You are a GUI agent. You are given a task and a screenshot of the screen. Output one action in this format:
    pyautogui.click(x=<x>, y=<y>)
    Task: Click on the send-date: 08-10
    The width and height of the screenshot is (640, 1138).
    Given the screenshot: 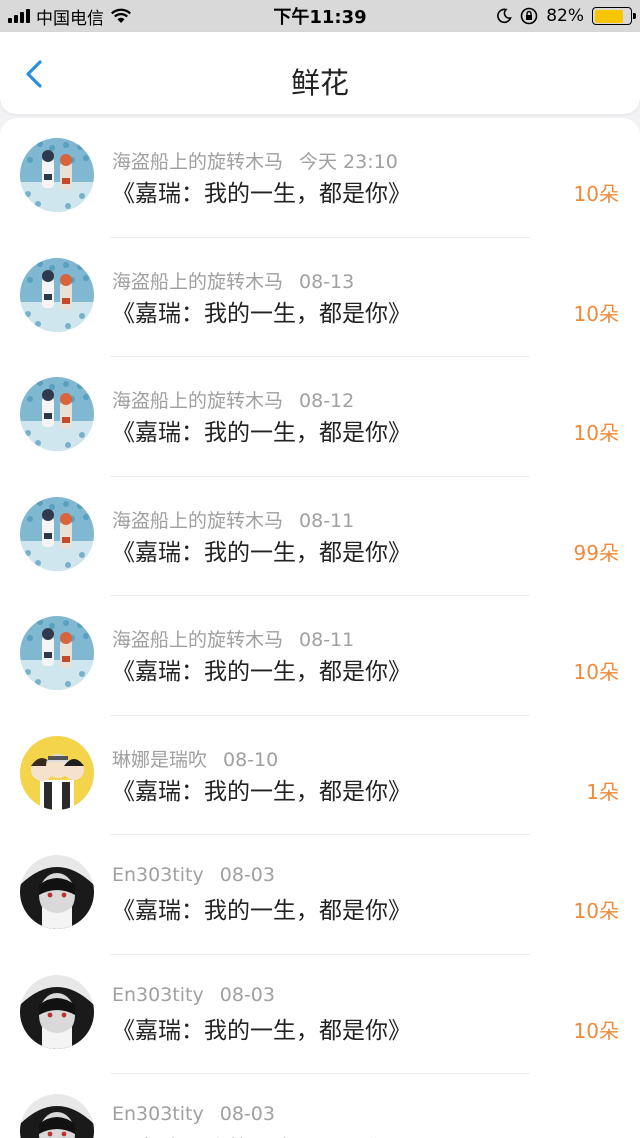 What is the action you would take?
    pyautogui.click(x=251, y=759)
    